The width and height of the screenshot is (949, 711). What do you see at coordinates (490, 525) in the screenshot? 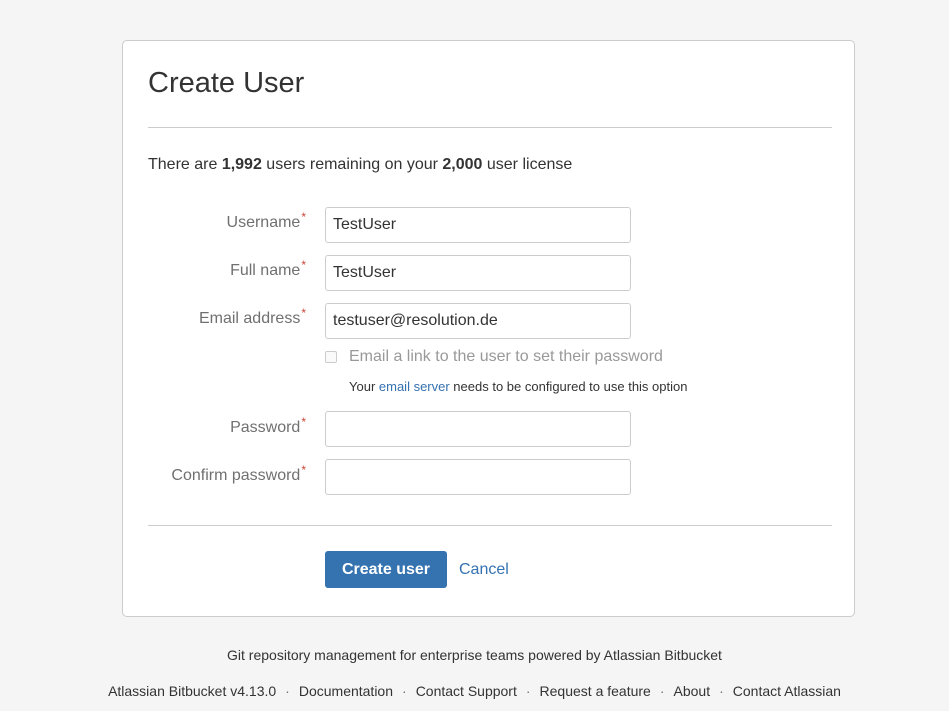
I see `actions-divider` at bounding box center [490, 525].